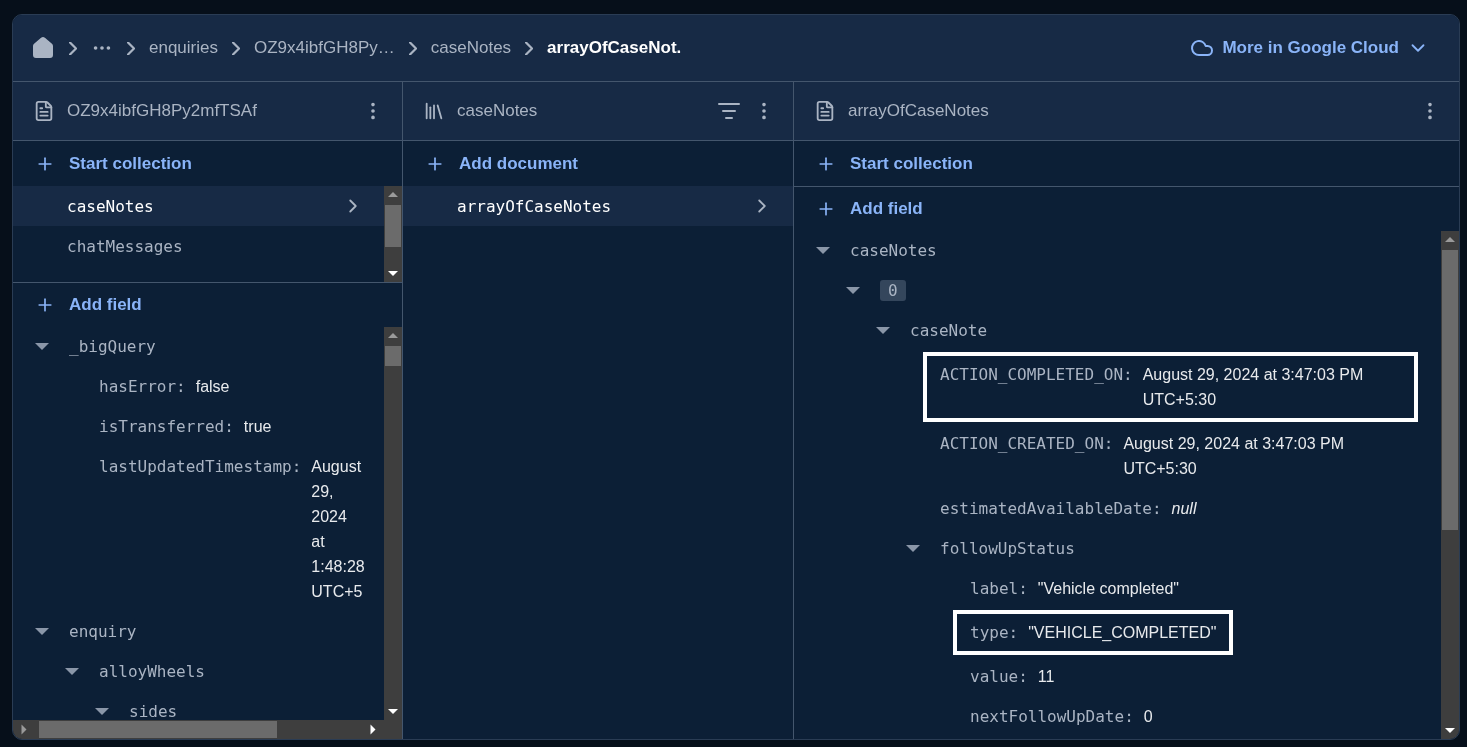 Image resolution: width=1467 pixels, height=747 pixels. Describe the element at coordinates (1027, 443) in the screenshot. I see `field-key: ACTION_CREATED_ON:` at that location.